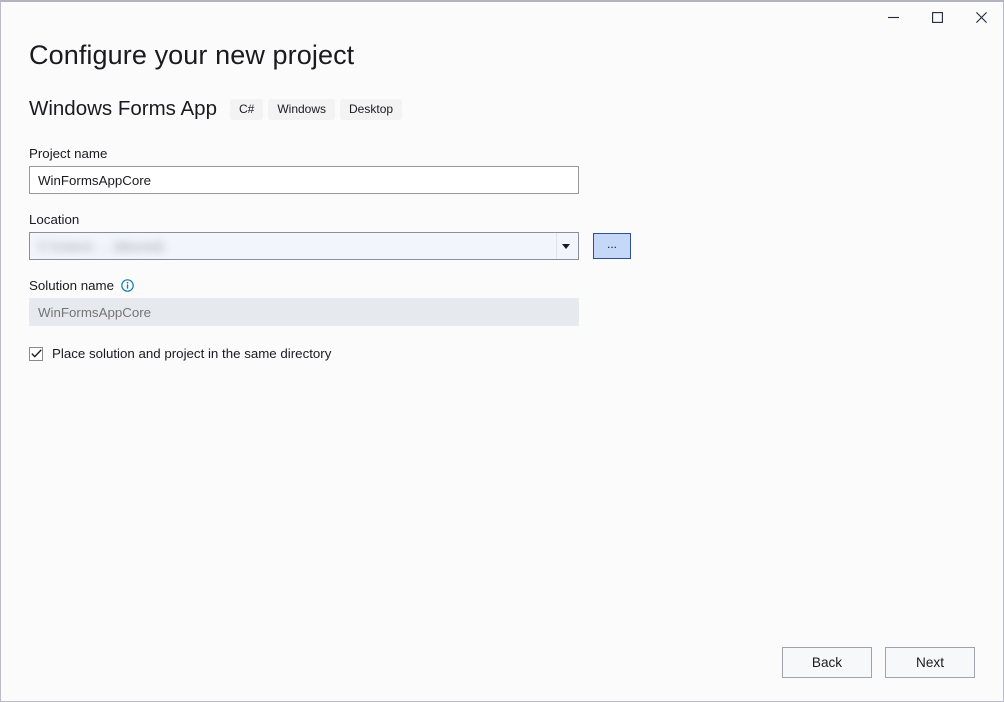 The height and width of the screenshot is (702, 1004). Describe the element at coordinates (502, 18) in the screenshot. I see `title-bar` at that location.